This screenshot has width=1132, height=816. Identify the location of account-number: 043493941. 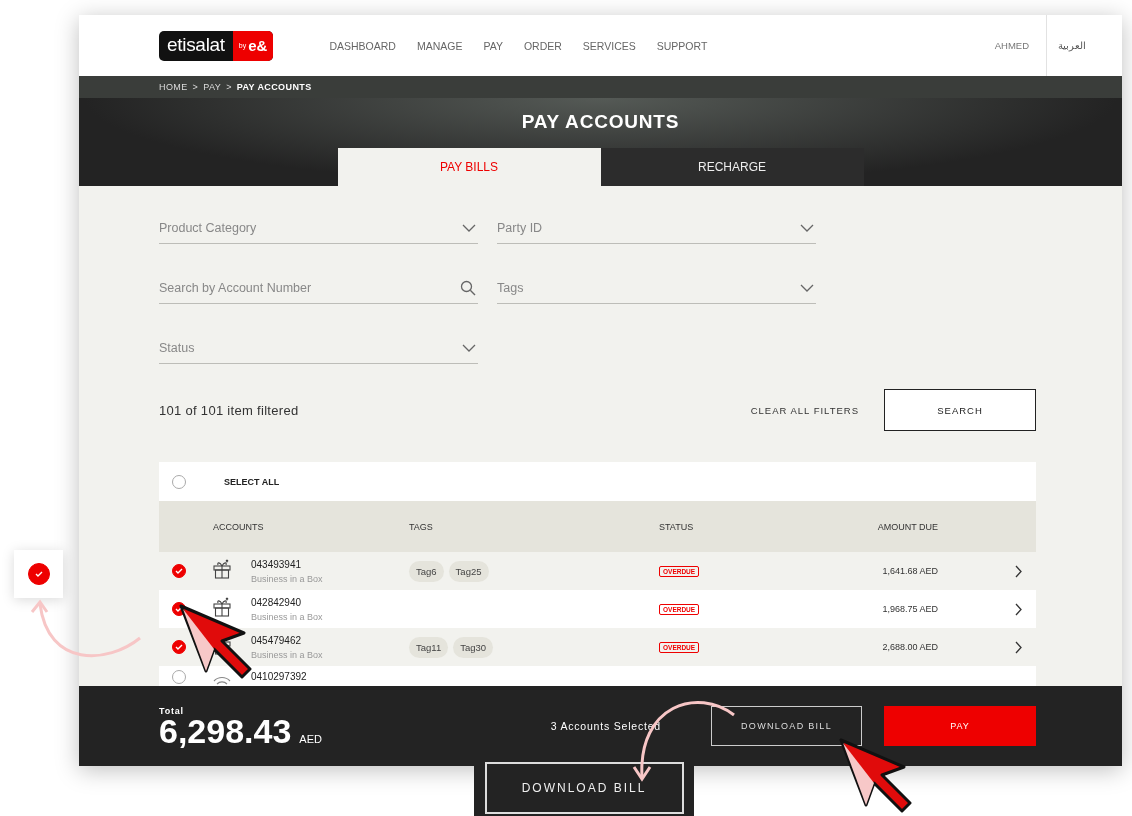
(330, 564).